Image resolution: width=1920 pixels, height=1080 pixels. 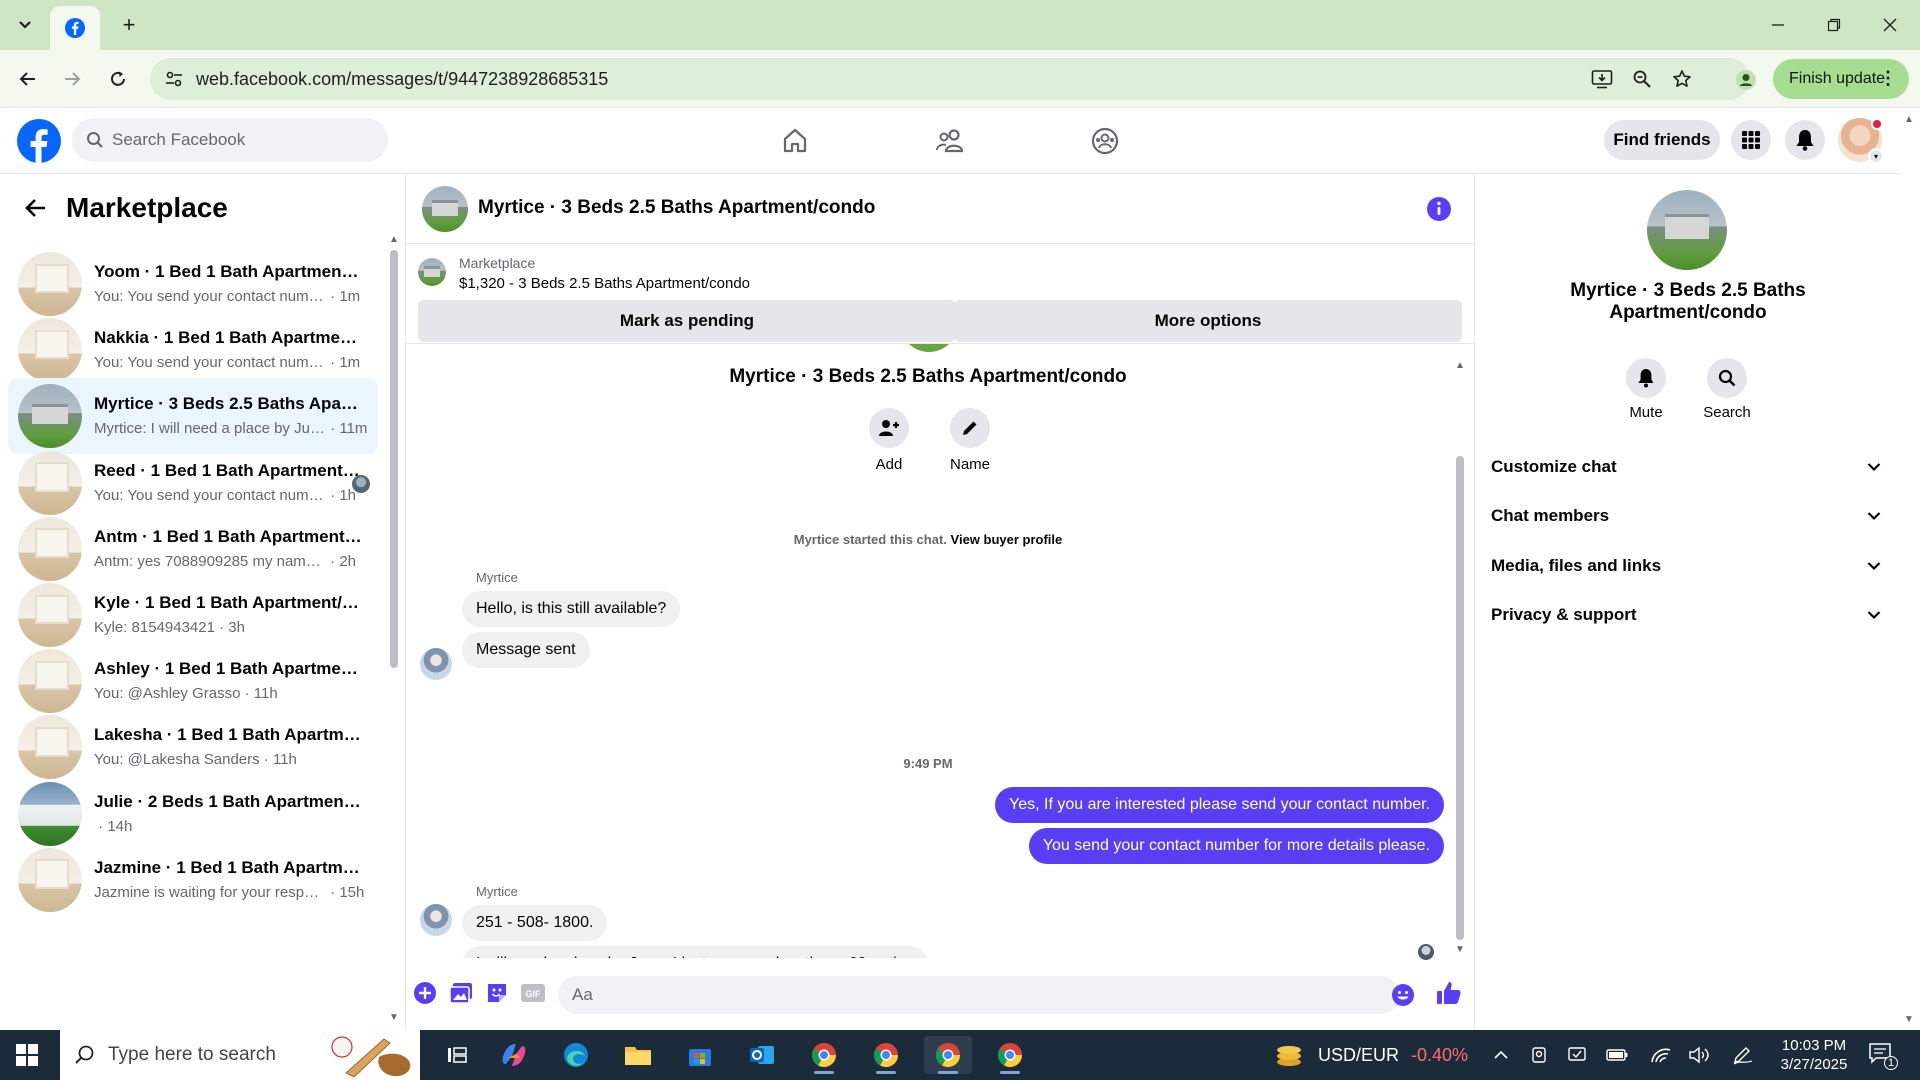 What do you see at coordinates (1460, 365) in the screenshot?
I see `chat-scroll-up-arrow-icon: ▲` at bounding box center [1460, 365].